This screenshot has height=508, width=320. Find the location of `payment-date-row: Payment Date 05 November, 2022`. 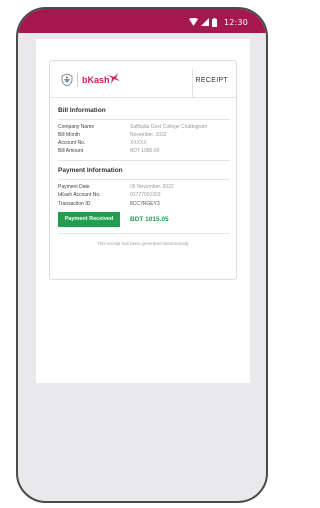

payment-date-row: Payment Date 05 November, 2022 is located at coordinates (144, 188).